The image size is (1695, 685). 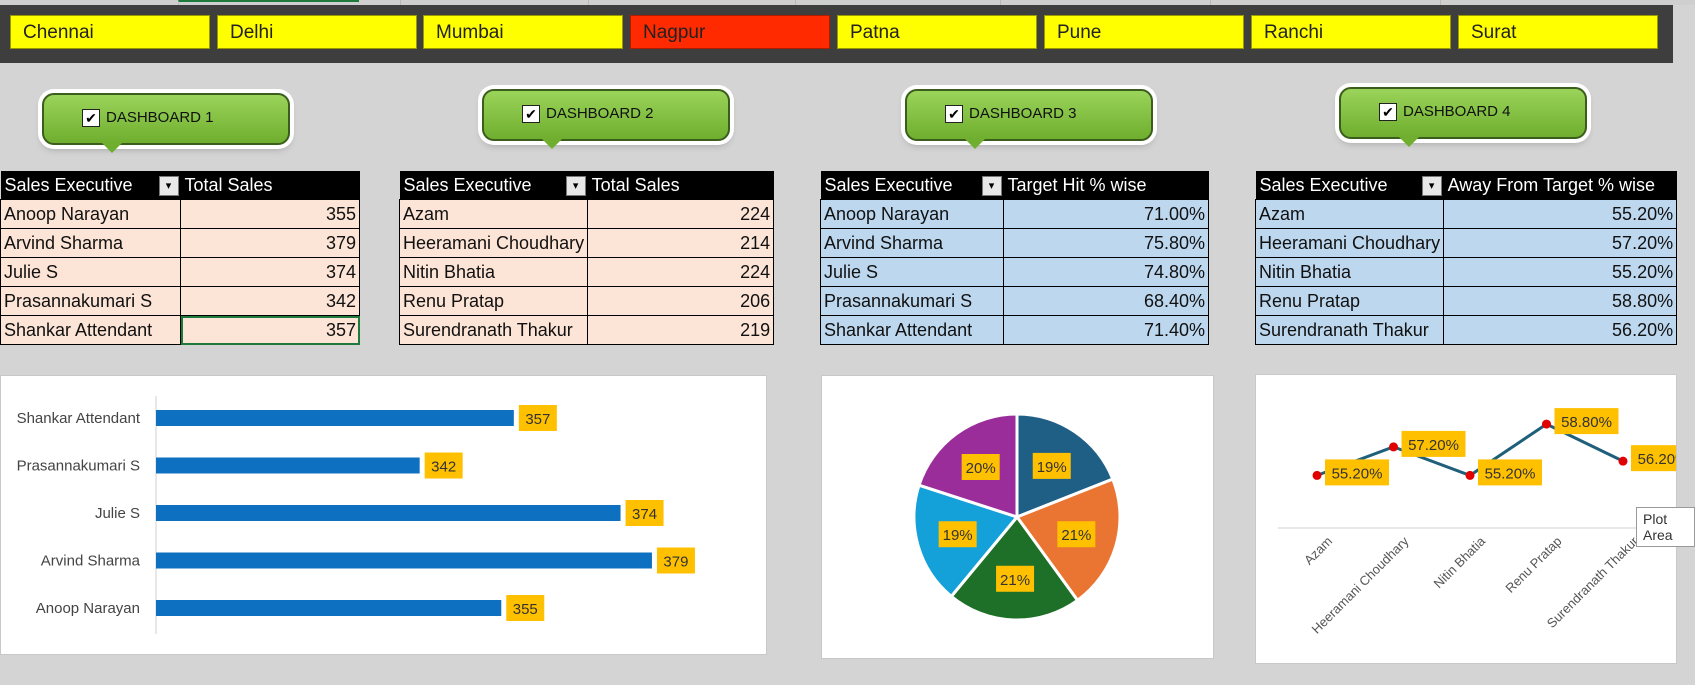 What do you see at coordinates (1052, 467) in the screenshot?
I see `pie-data-label: 19%` at bounding box center [1052, 467].